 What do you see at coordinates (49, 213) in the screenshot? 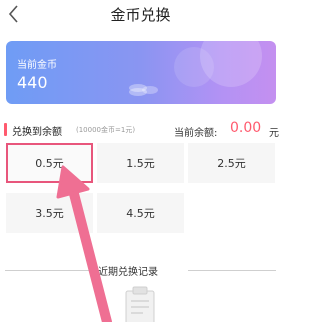
I see `option-3-5: 3.5元` at bounding box center [49, 213].